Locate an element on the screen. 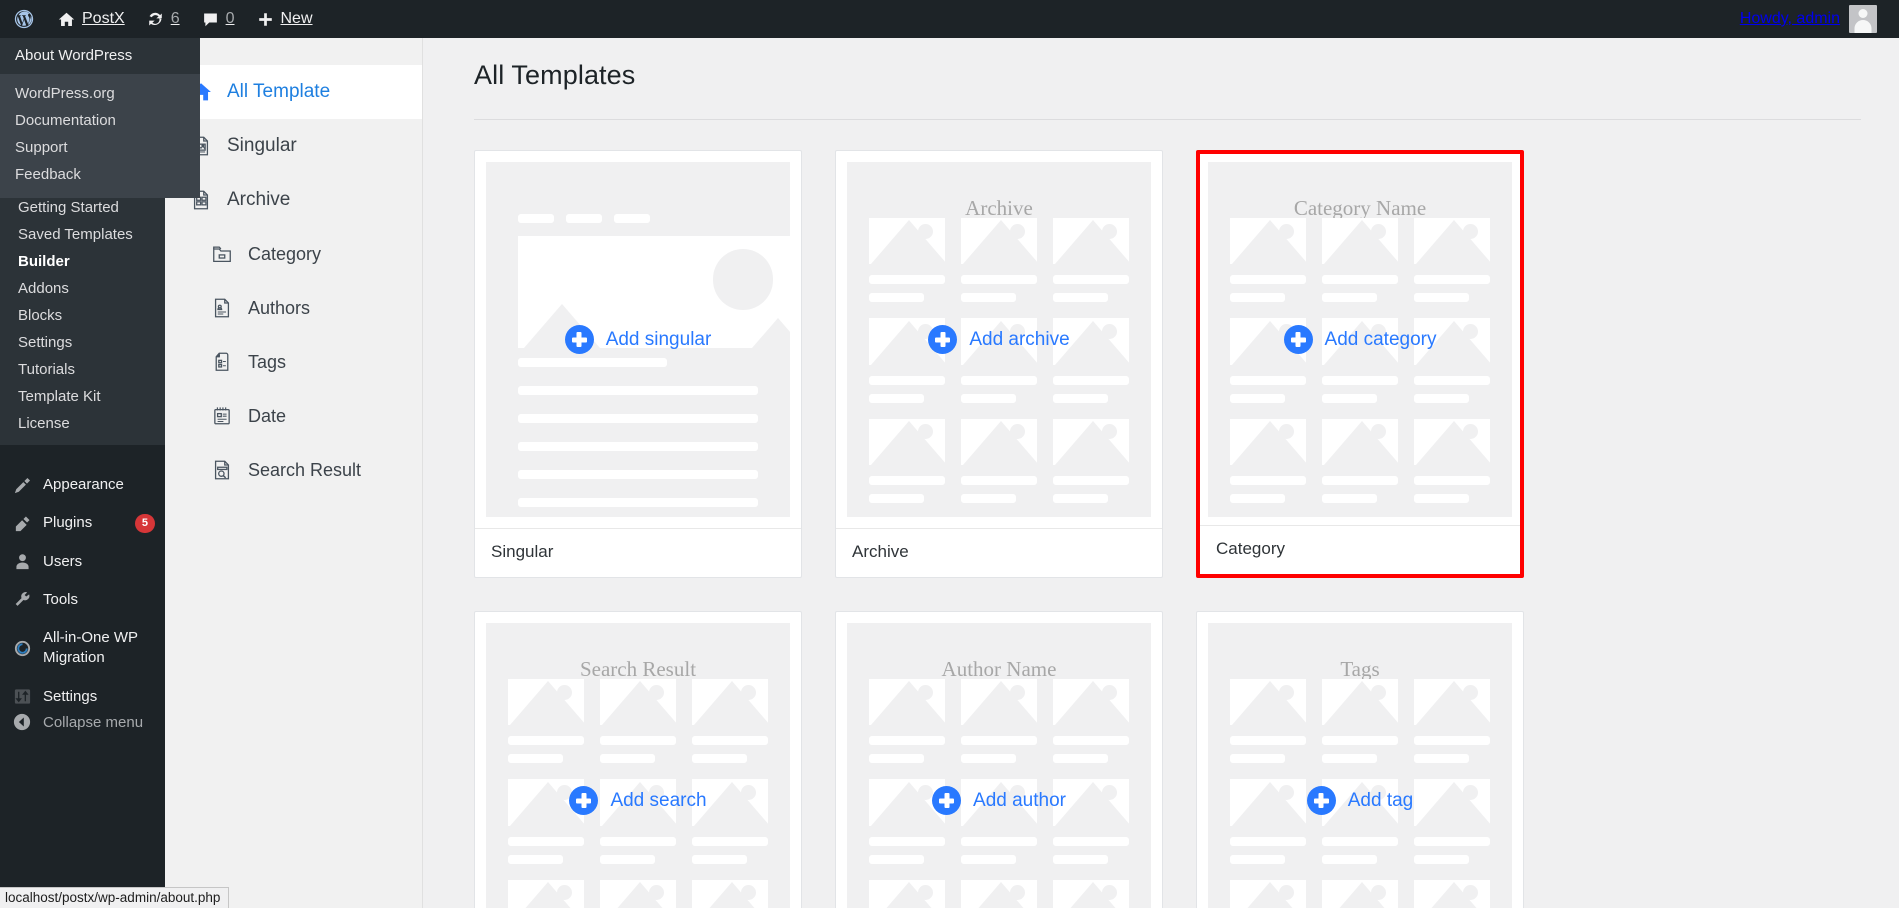  about-link-support: Support is located at coordinates (100, 147).